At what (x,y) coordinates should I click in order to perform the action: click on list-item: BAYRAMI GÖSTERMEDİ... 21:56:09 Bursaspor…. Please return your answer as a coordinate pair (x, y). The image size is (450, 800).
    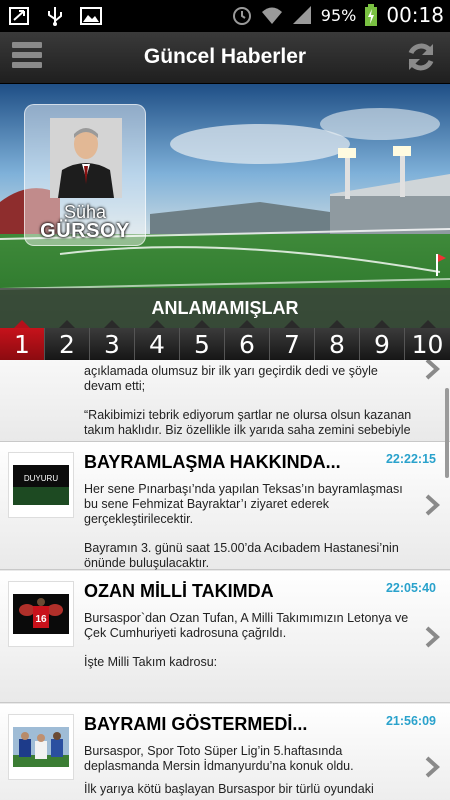
    Looking at the image, I should click on (225, 752).